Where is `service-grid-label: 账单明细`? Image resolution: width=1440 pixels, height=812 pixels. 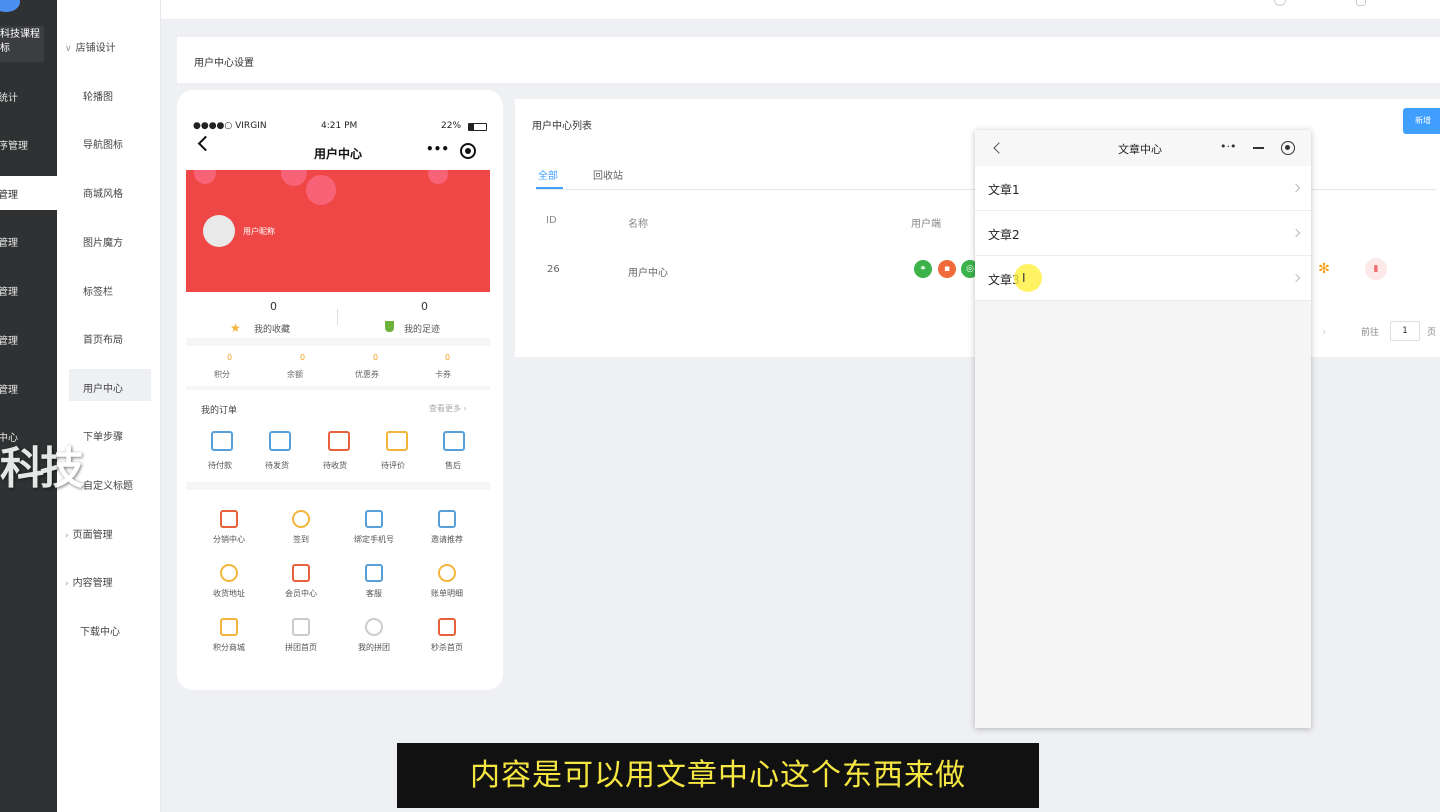
service-grid-label: 账单明细 is located at coordinates (447, 593).